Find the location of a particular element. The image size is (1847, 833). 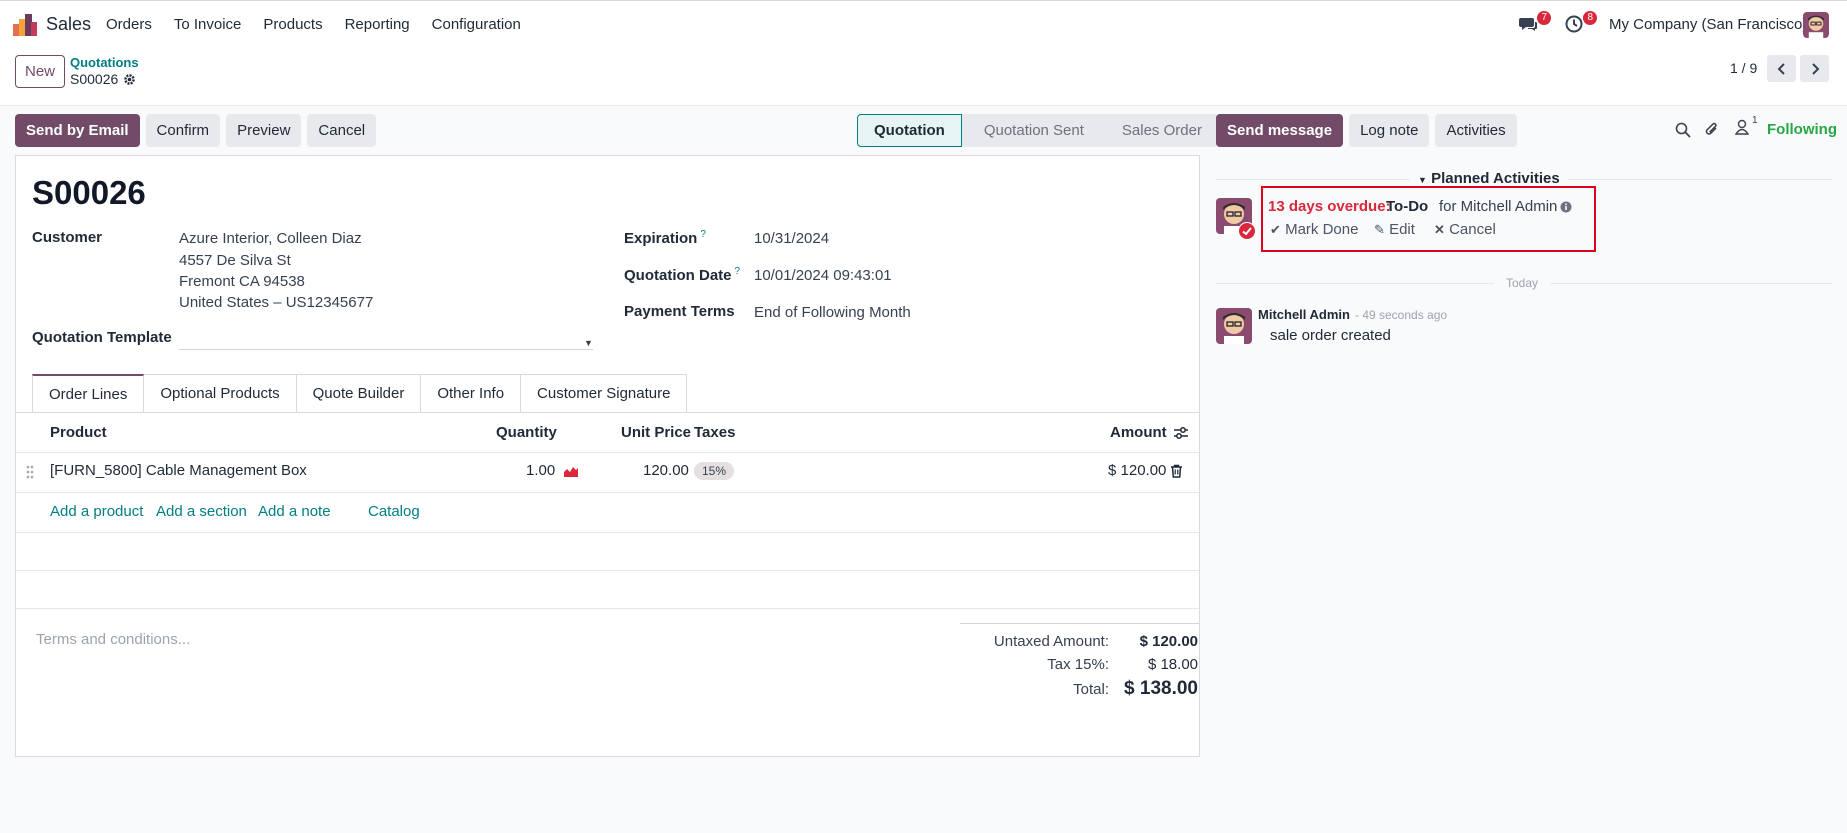

gear-icon is located at coordinates (129, 79).